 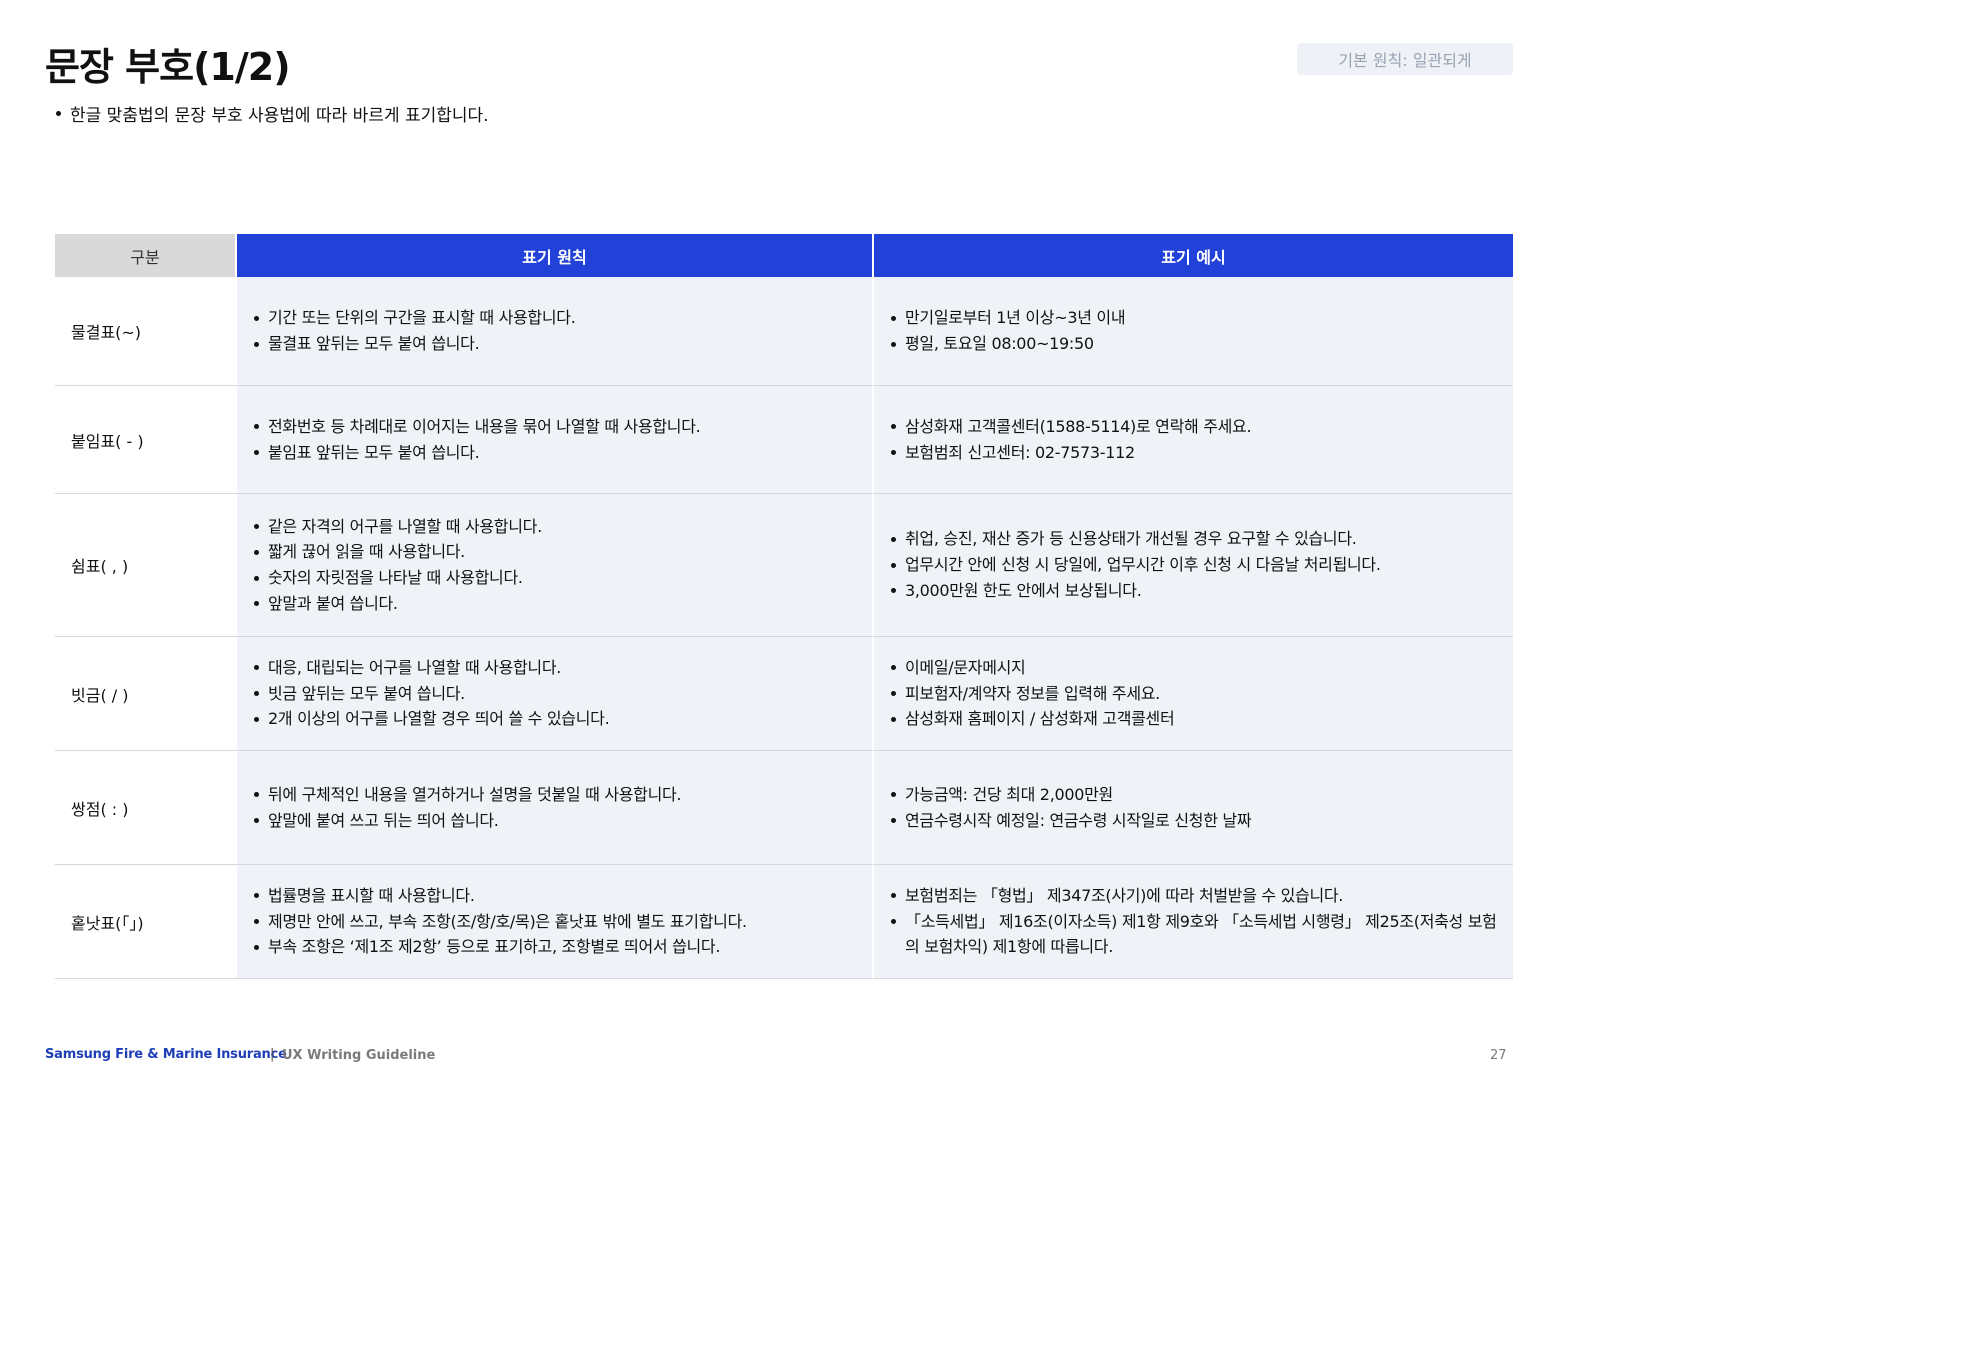 I want to click on rule-item: 빗금 앞뒤는 모두 붙여 씁니다., so click(x=557, y=694).